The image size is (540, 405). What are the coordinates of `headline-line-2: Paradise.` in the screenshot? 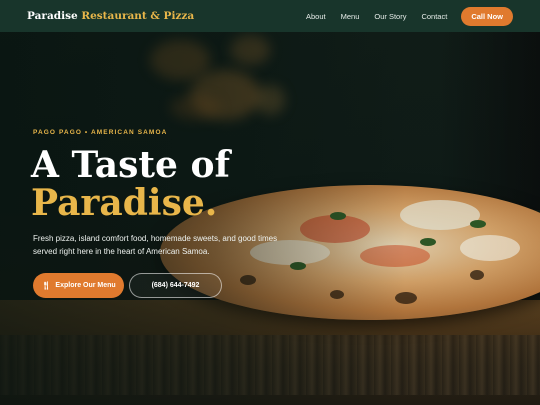 It's located at (124, 203).